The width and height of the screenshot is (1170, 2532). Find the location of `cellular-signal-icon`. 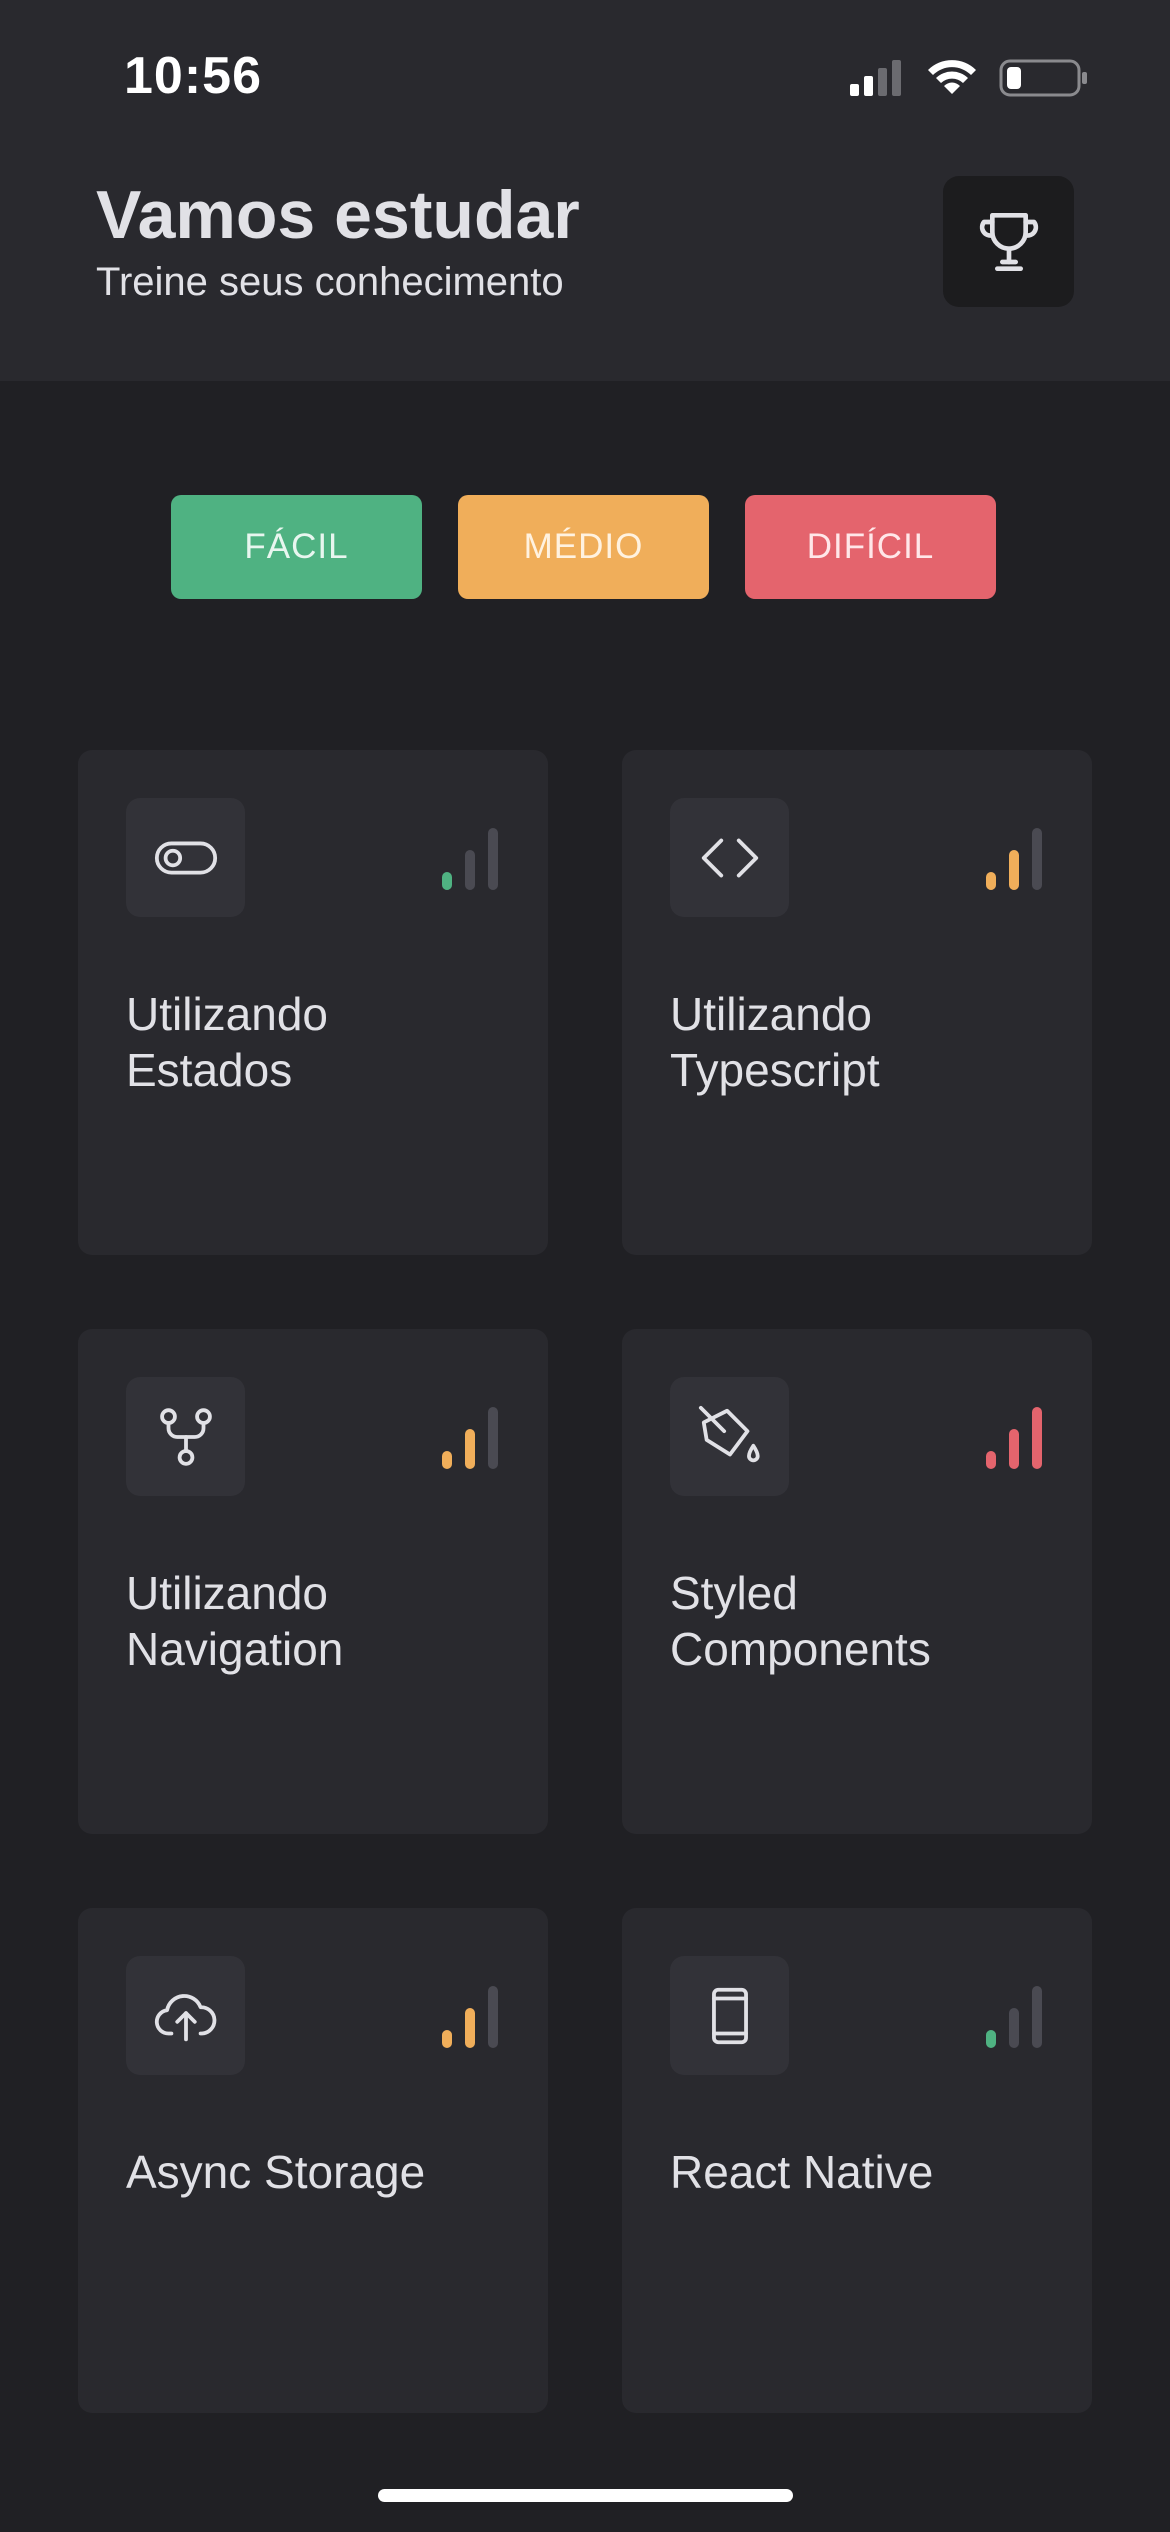

cellular-signal-icon is located at coordinates (875, 78).